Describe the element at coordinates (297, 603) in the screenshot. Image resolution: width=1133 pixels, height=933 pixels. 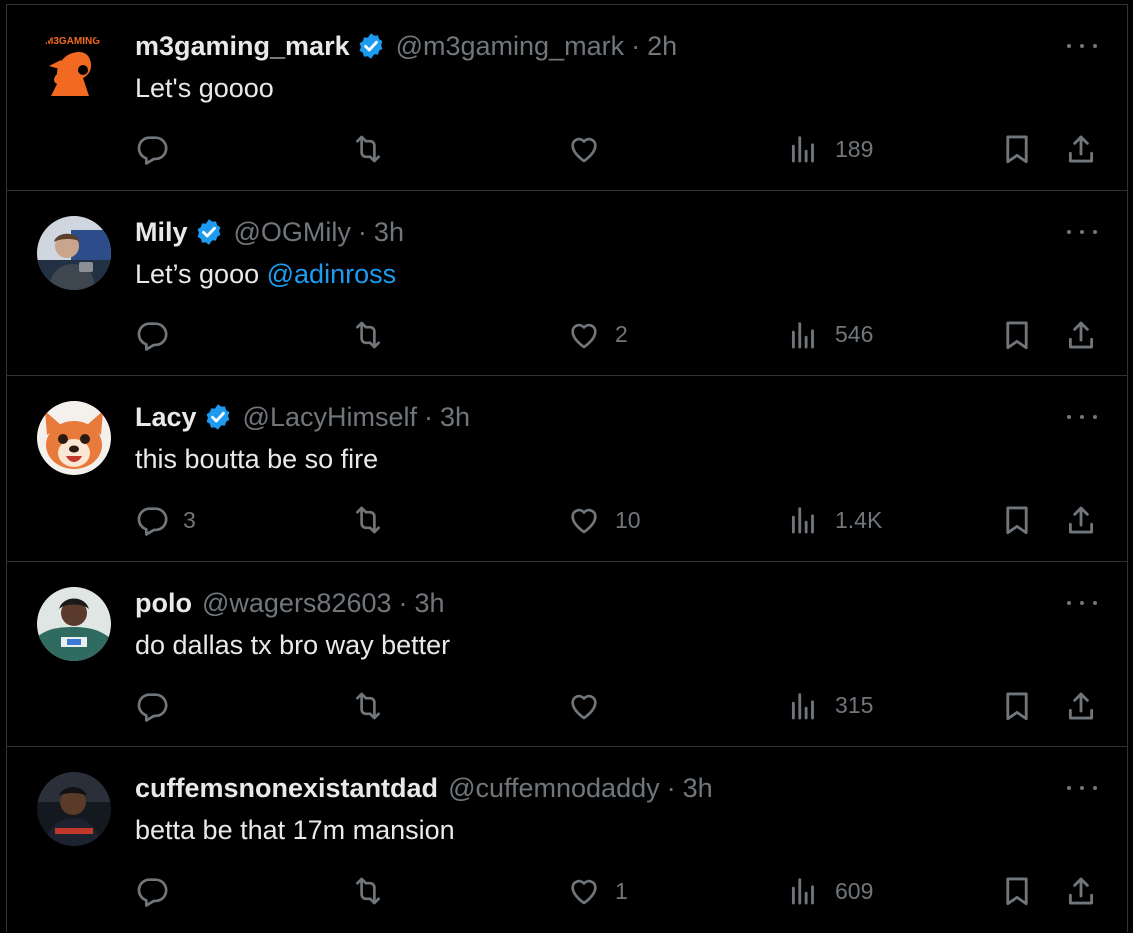
I see `author-handle: @wagers82603` at that location.